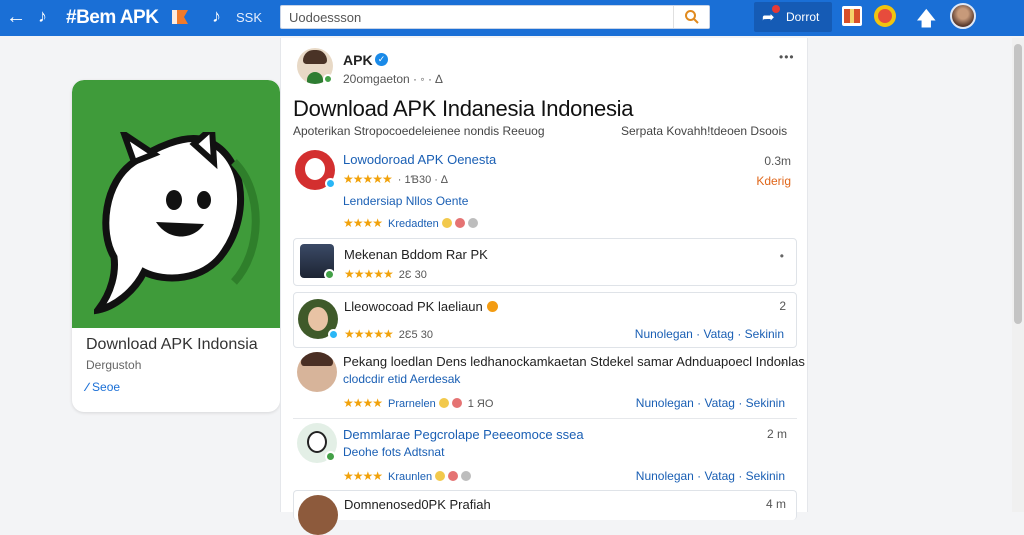 The width and height of the screenshot is (1024, 535). Describe the element at coordinates (249, 17) in the screenshot. I see `skk-link: SSK` at that location.